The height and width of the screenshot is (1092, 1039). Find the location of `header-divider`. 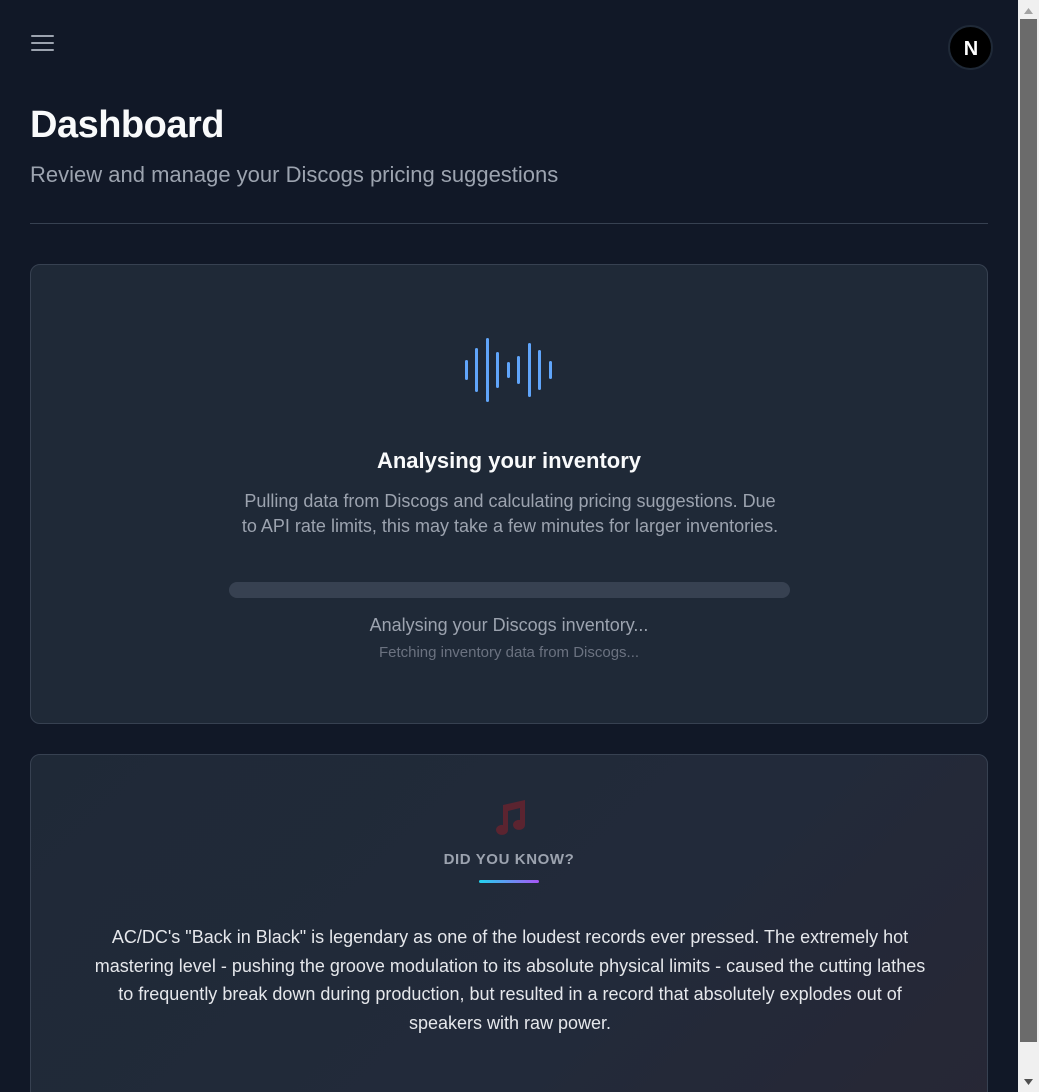

header-divider is located at coordinates (509, 223).